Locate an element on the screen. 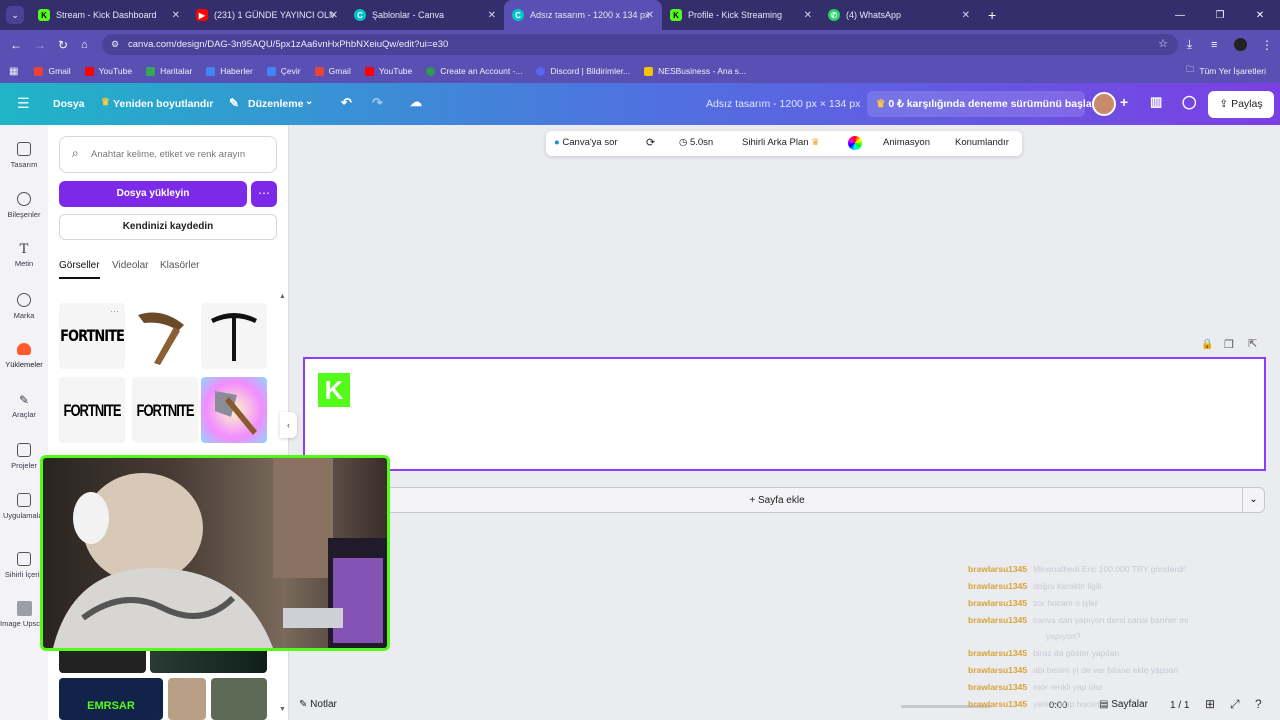 The image size is (1280, 720). tab-images: Görseller is located at coordinates (79, 269).